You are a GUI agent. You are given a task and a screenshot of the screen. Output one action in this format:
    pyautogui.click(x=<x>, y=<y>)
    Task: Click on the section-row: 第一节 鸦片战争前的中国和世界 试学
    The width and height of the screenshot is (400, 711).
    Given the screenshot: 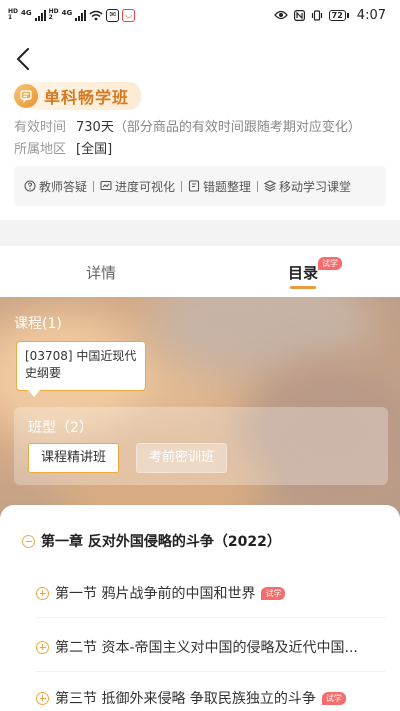 What is the action you would take?
    pyautogui.click(x=161, y=593)
    